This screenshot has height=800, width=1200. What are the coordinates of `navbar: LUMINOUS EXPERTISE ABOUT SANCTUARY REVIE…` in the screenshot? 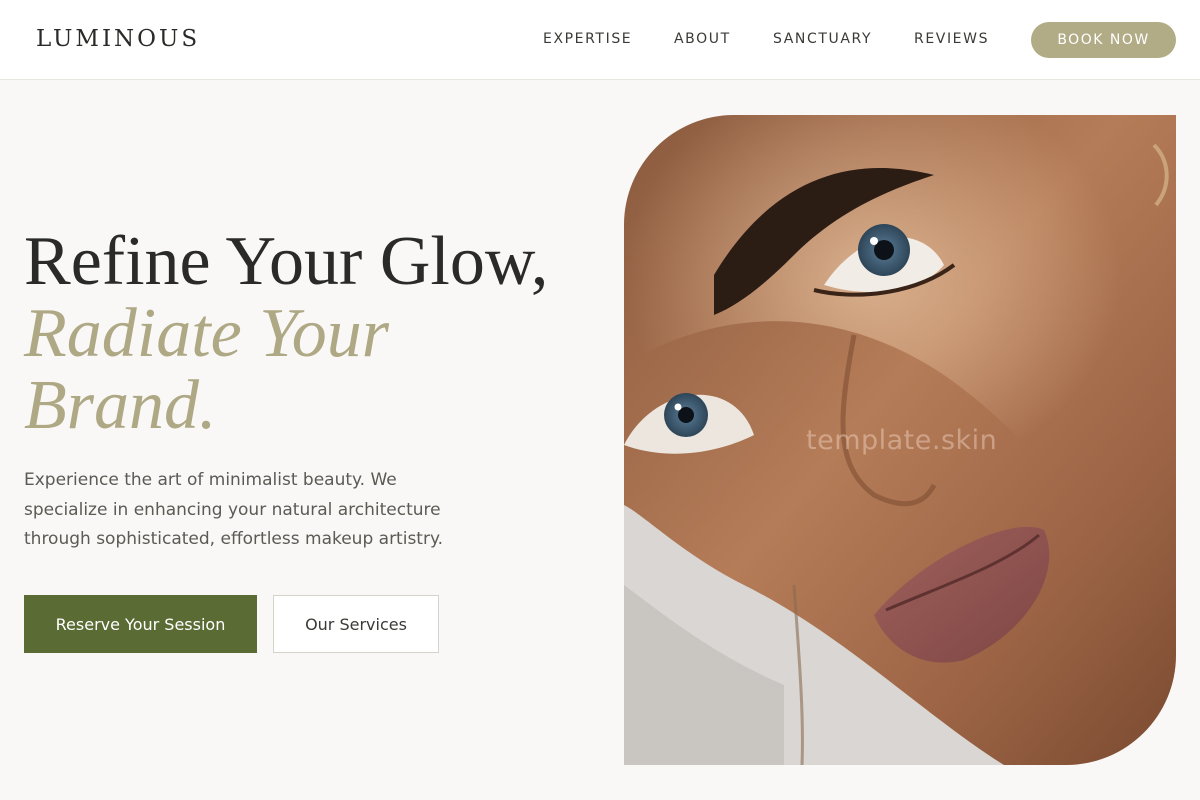 It's located at (600, 40).